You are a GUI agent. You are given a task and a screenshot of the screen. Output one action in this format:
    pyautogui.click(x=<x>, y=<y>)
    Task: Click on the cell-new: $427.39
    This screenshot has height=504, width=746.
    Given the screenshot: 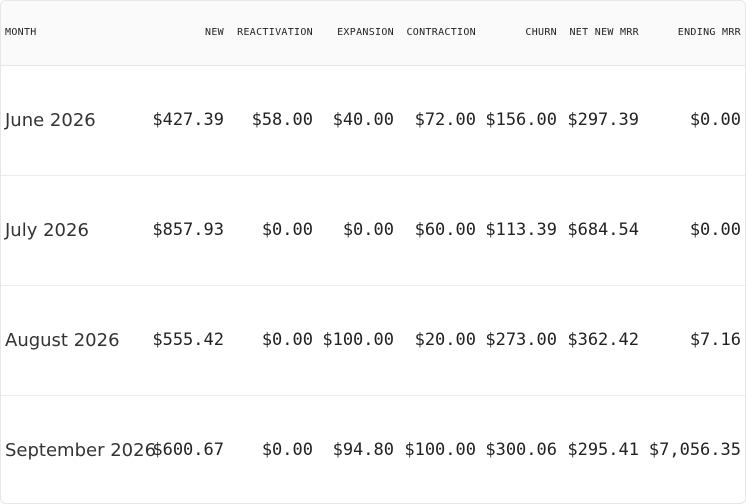 What is the action you would take?
    pyautogui.click(x=187, y=120)
    